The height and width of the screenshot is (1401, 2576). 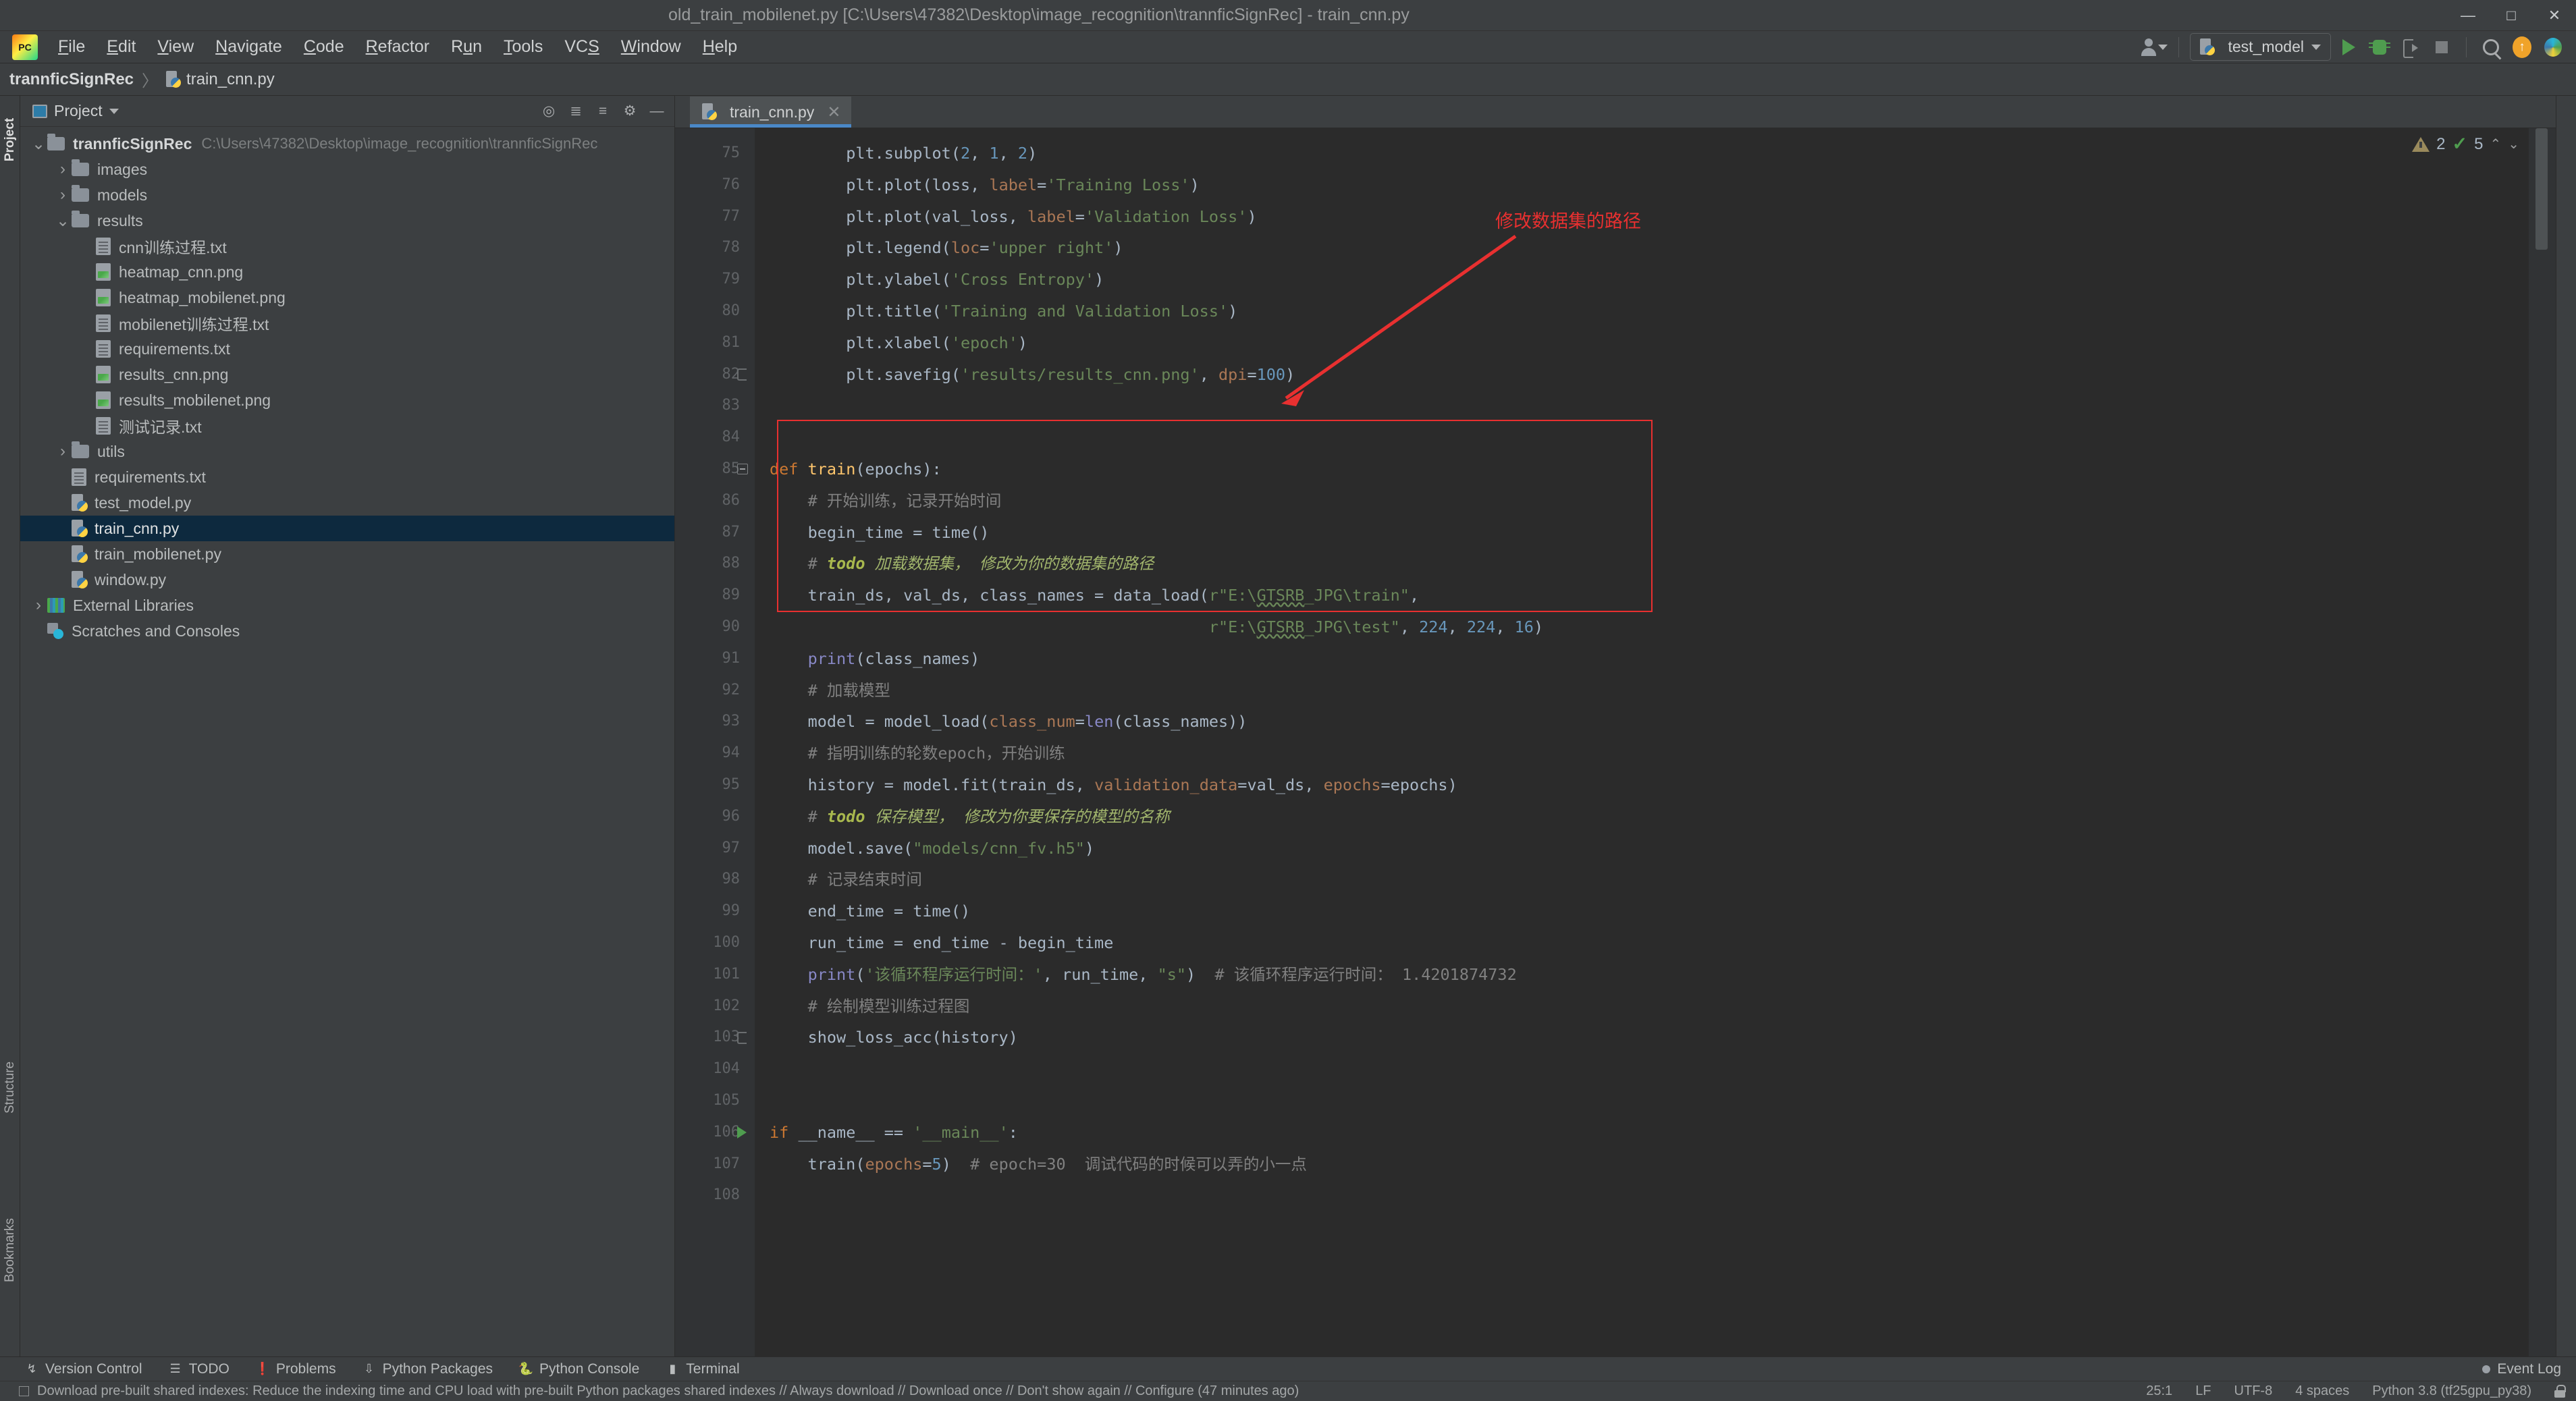 What do you see at coordinates (1642, 848) in the screenshot?
I see `code-line-97: model.save("models/cnn_fv.h5")` at bounding box center [1642, 848].